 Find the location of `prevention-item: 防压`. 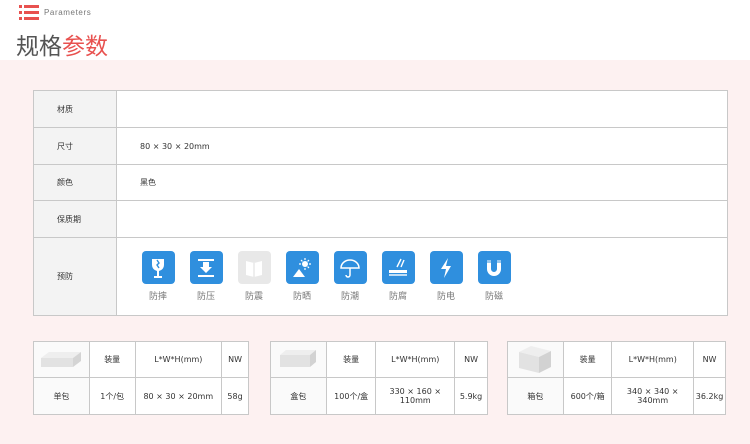

prevention-item: 防压 is located at coordinates (206, 276).